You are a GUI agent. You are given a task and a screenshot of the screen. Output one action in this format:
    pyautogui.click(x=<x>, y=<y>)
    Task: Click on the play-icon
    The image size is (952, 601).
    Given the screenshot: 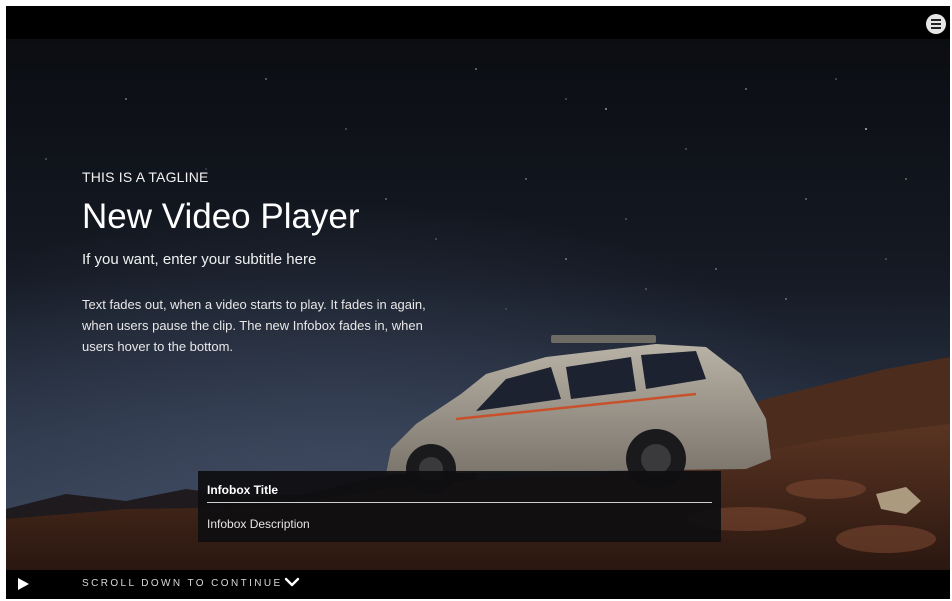 What is the action you would take?
    pyautogui.click(x=23, y=584)
    